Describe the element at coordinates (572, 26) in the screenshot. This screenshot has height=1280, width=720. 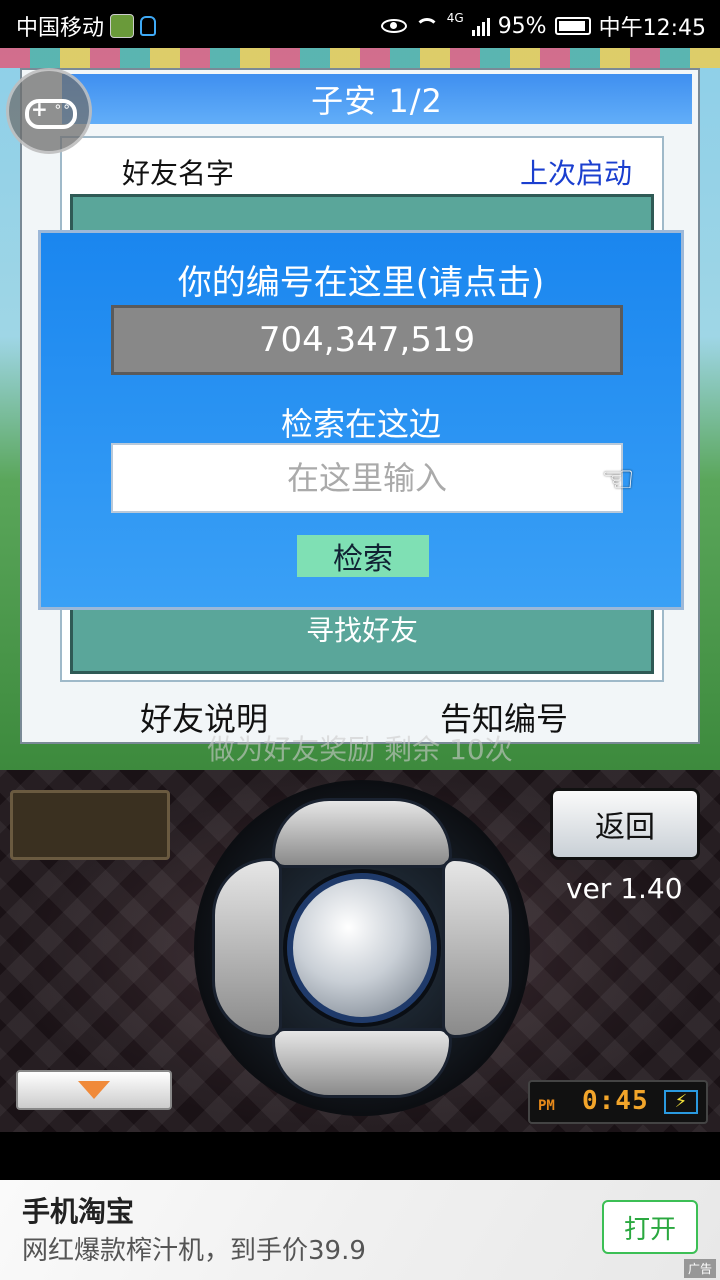
I see `battery-icon` at that location.